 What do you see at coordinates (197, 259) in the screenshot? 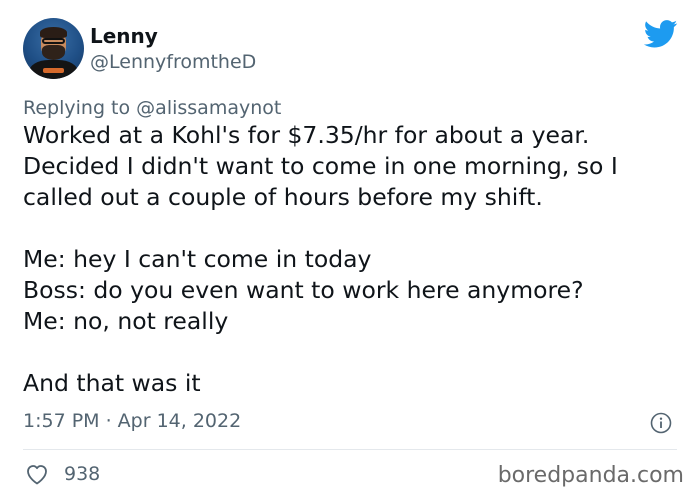
I see `tweet-line: Me: hey I can't come in today` at bounding box center [197, 259].